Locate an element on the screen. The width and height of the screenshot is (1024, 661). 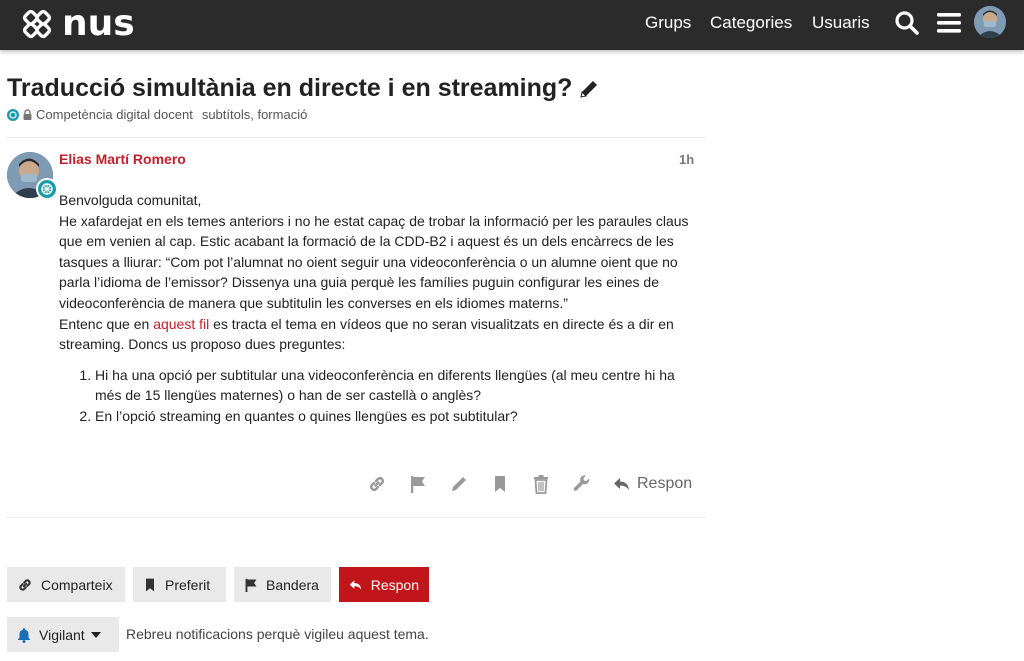
share-button: Comparteix is located at coordinates (66, 584).